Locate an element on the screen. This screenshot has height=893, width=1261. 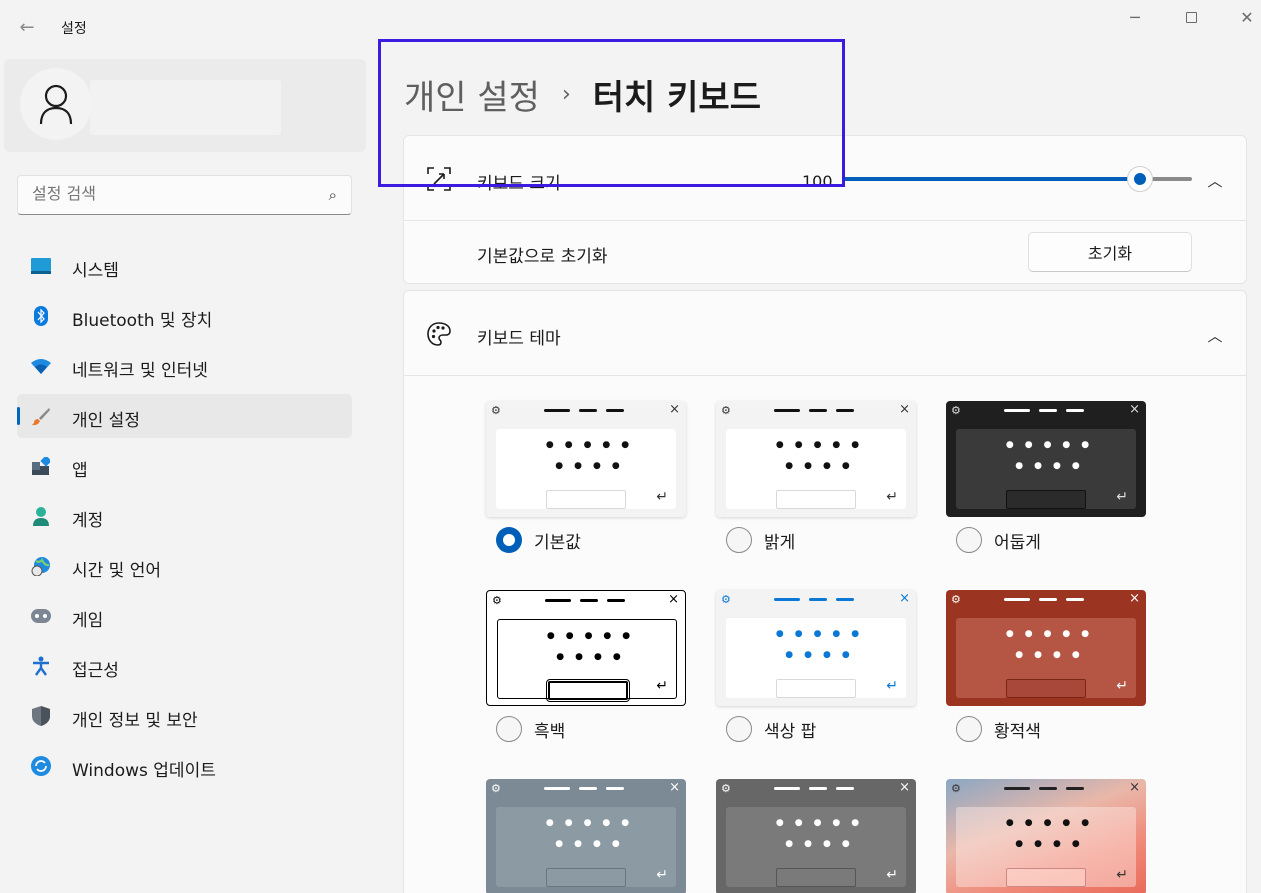
sidebar-item-privacy-security: 개인 정보 및 보안 is located at coordinates (184, 716).